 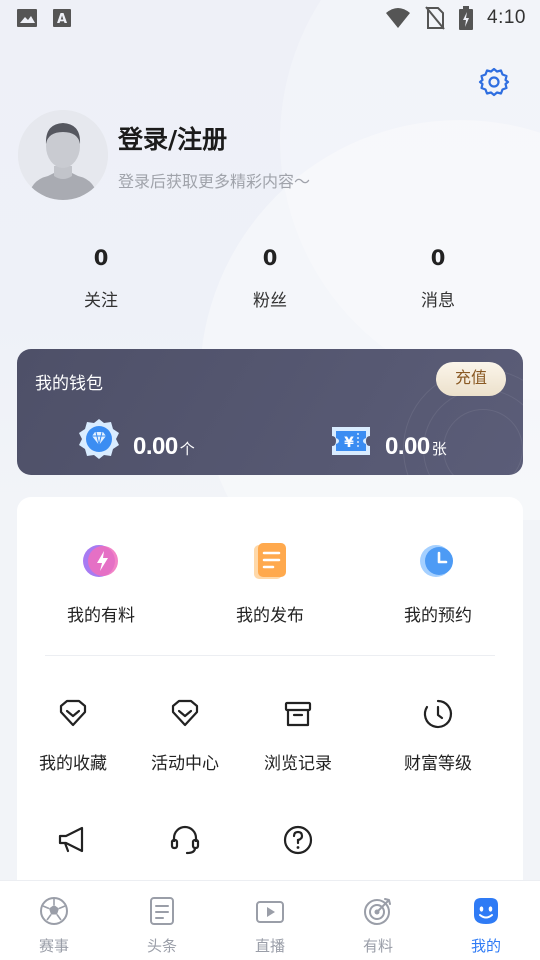 I want to click on image-icon, so click(x=27, y=18).